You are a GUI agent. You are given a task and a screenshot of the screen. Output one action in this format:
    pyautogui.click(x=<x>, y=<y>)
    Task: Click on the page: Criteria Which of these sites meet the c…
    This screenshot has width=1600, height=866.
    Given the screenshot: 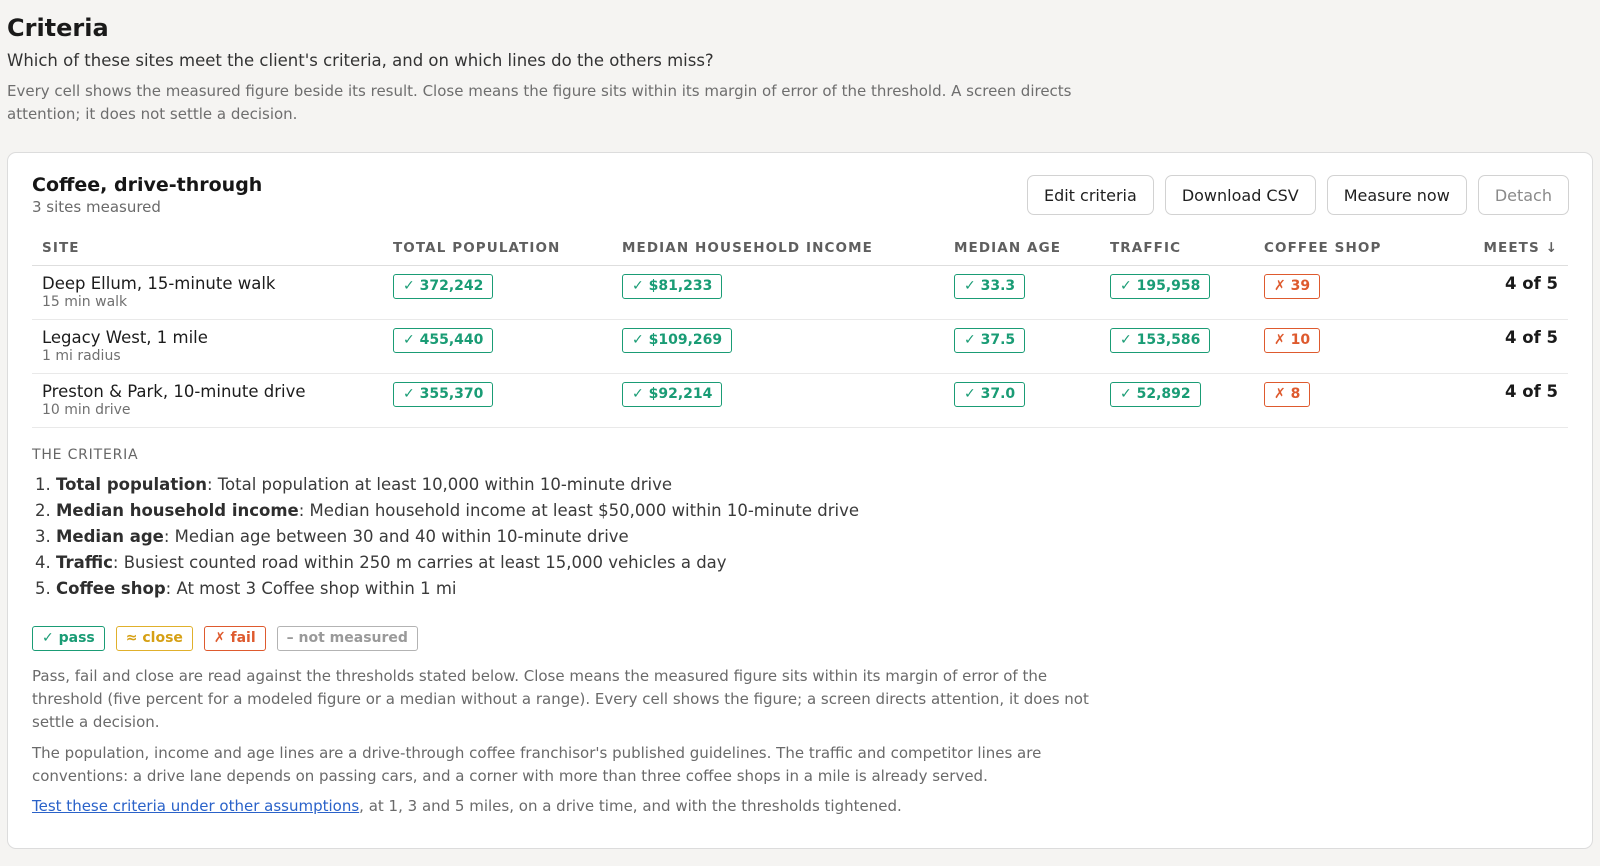 What is the action you would take?
    pyautogui.click(x=800, y=63)
    